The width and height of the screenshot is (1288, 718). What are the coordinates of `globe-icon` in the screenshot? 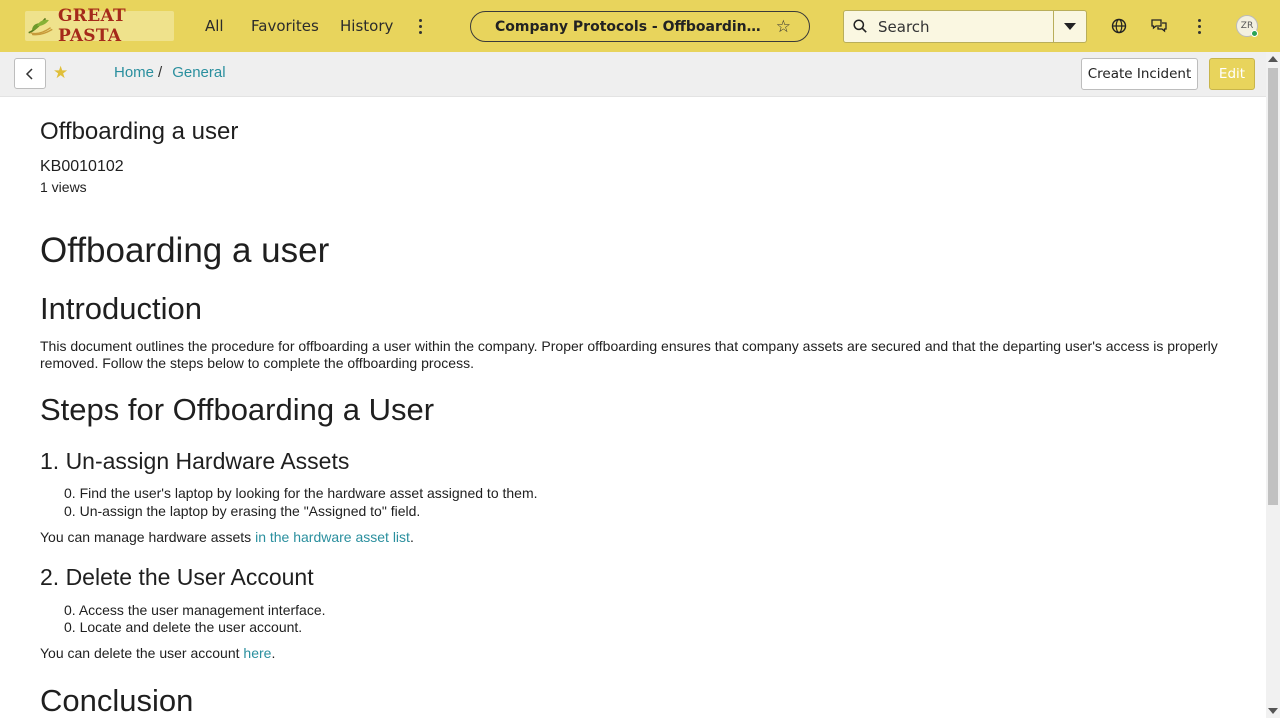 It's located at (1119, 26).